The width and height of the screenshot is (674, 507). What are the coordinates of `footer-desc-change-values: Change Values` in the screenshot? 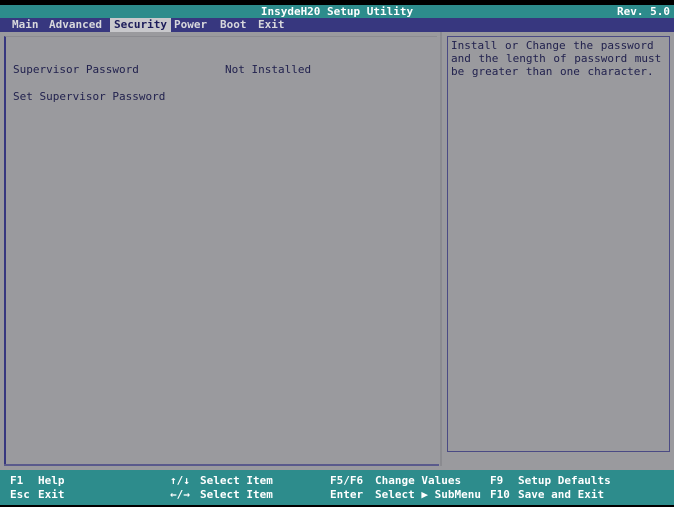 It's located at (418, 480).